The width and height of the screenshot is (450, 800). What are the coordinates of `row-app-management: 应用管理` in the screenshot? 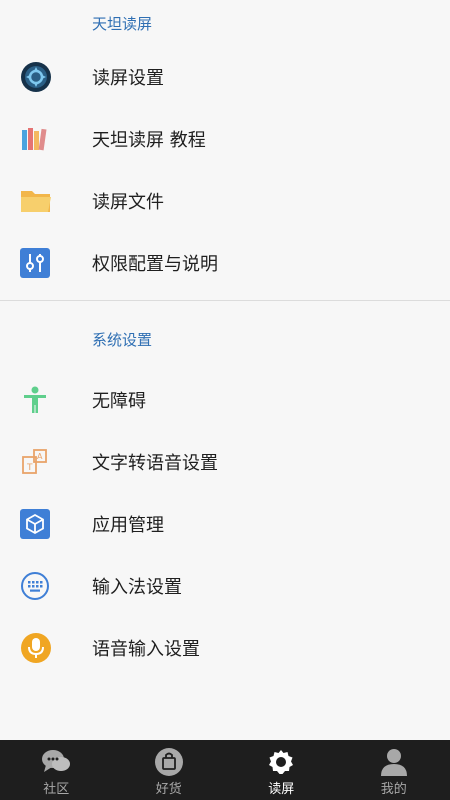 It's located at (225, 524).